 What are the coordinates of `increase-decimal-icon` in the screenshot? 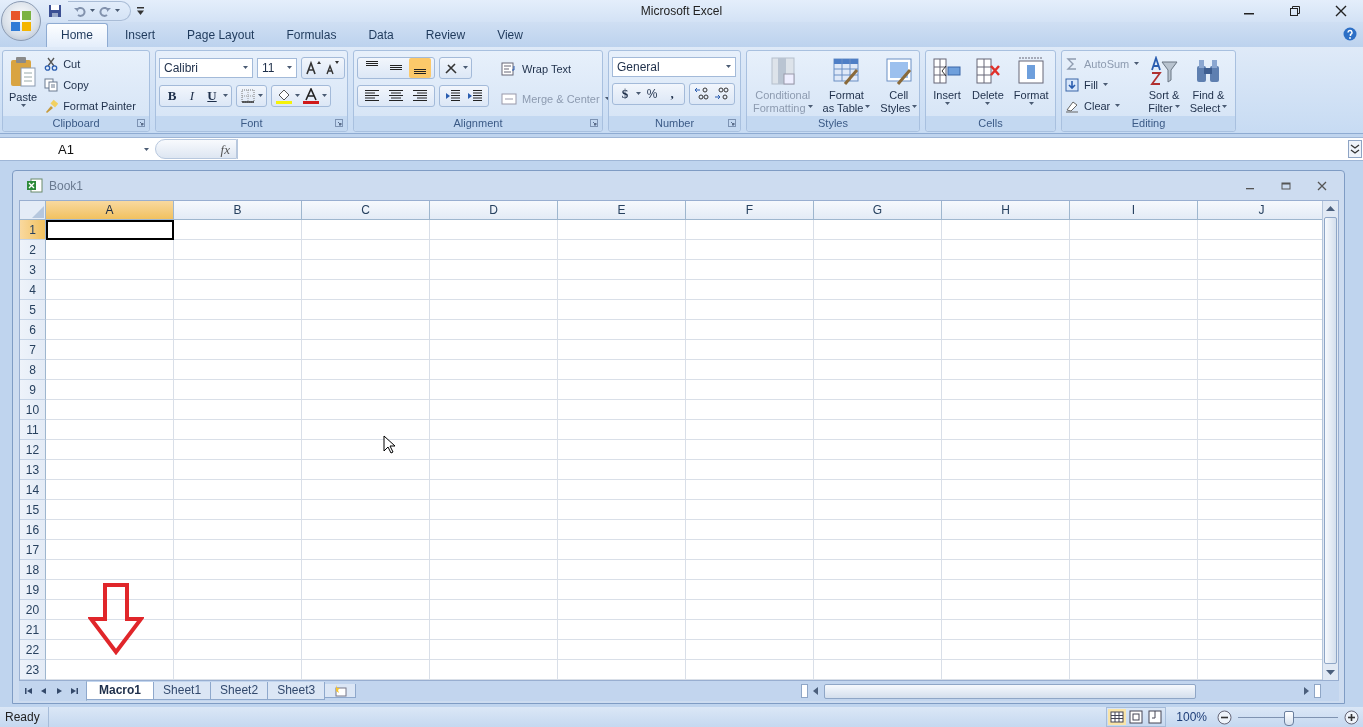 It's located at (702, 93).